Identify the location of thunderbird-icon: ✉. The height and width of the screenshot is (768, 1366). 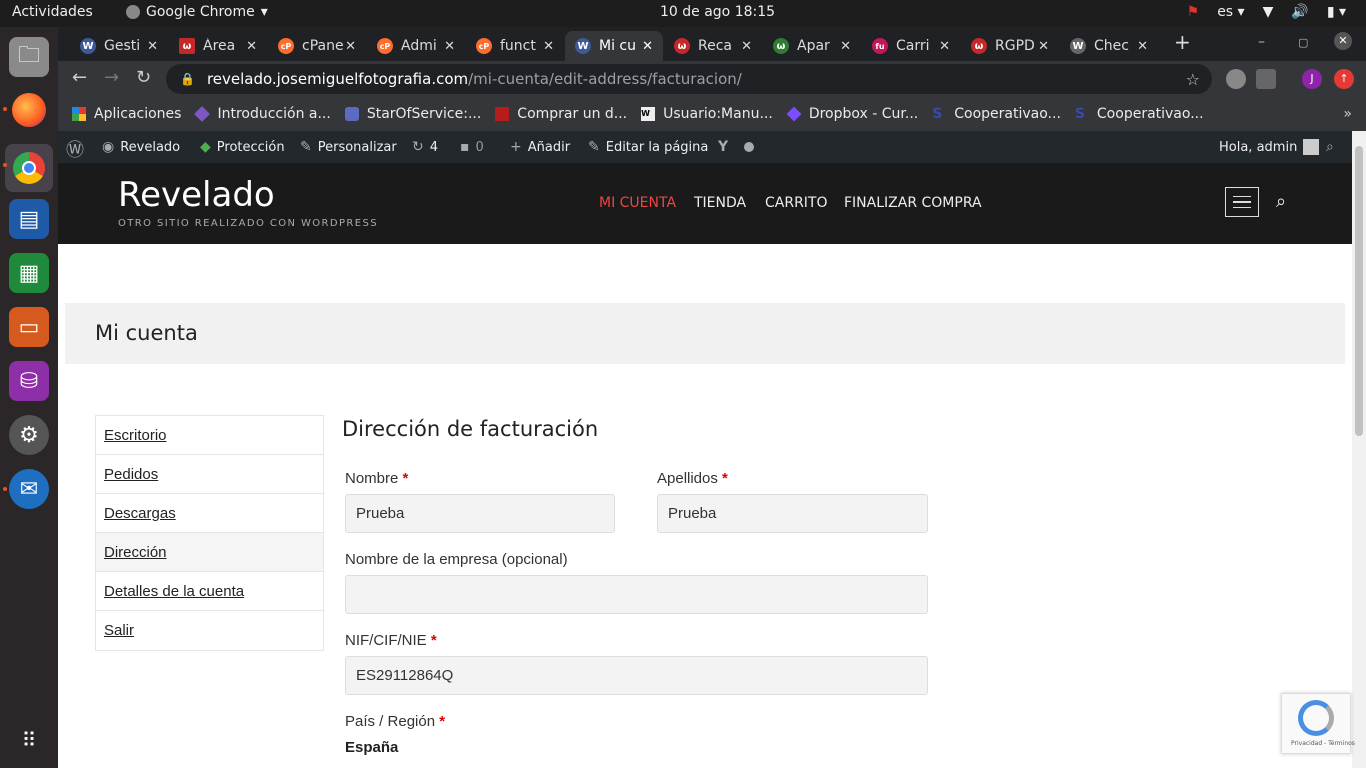
(29, 489).